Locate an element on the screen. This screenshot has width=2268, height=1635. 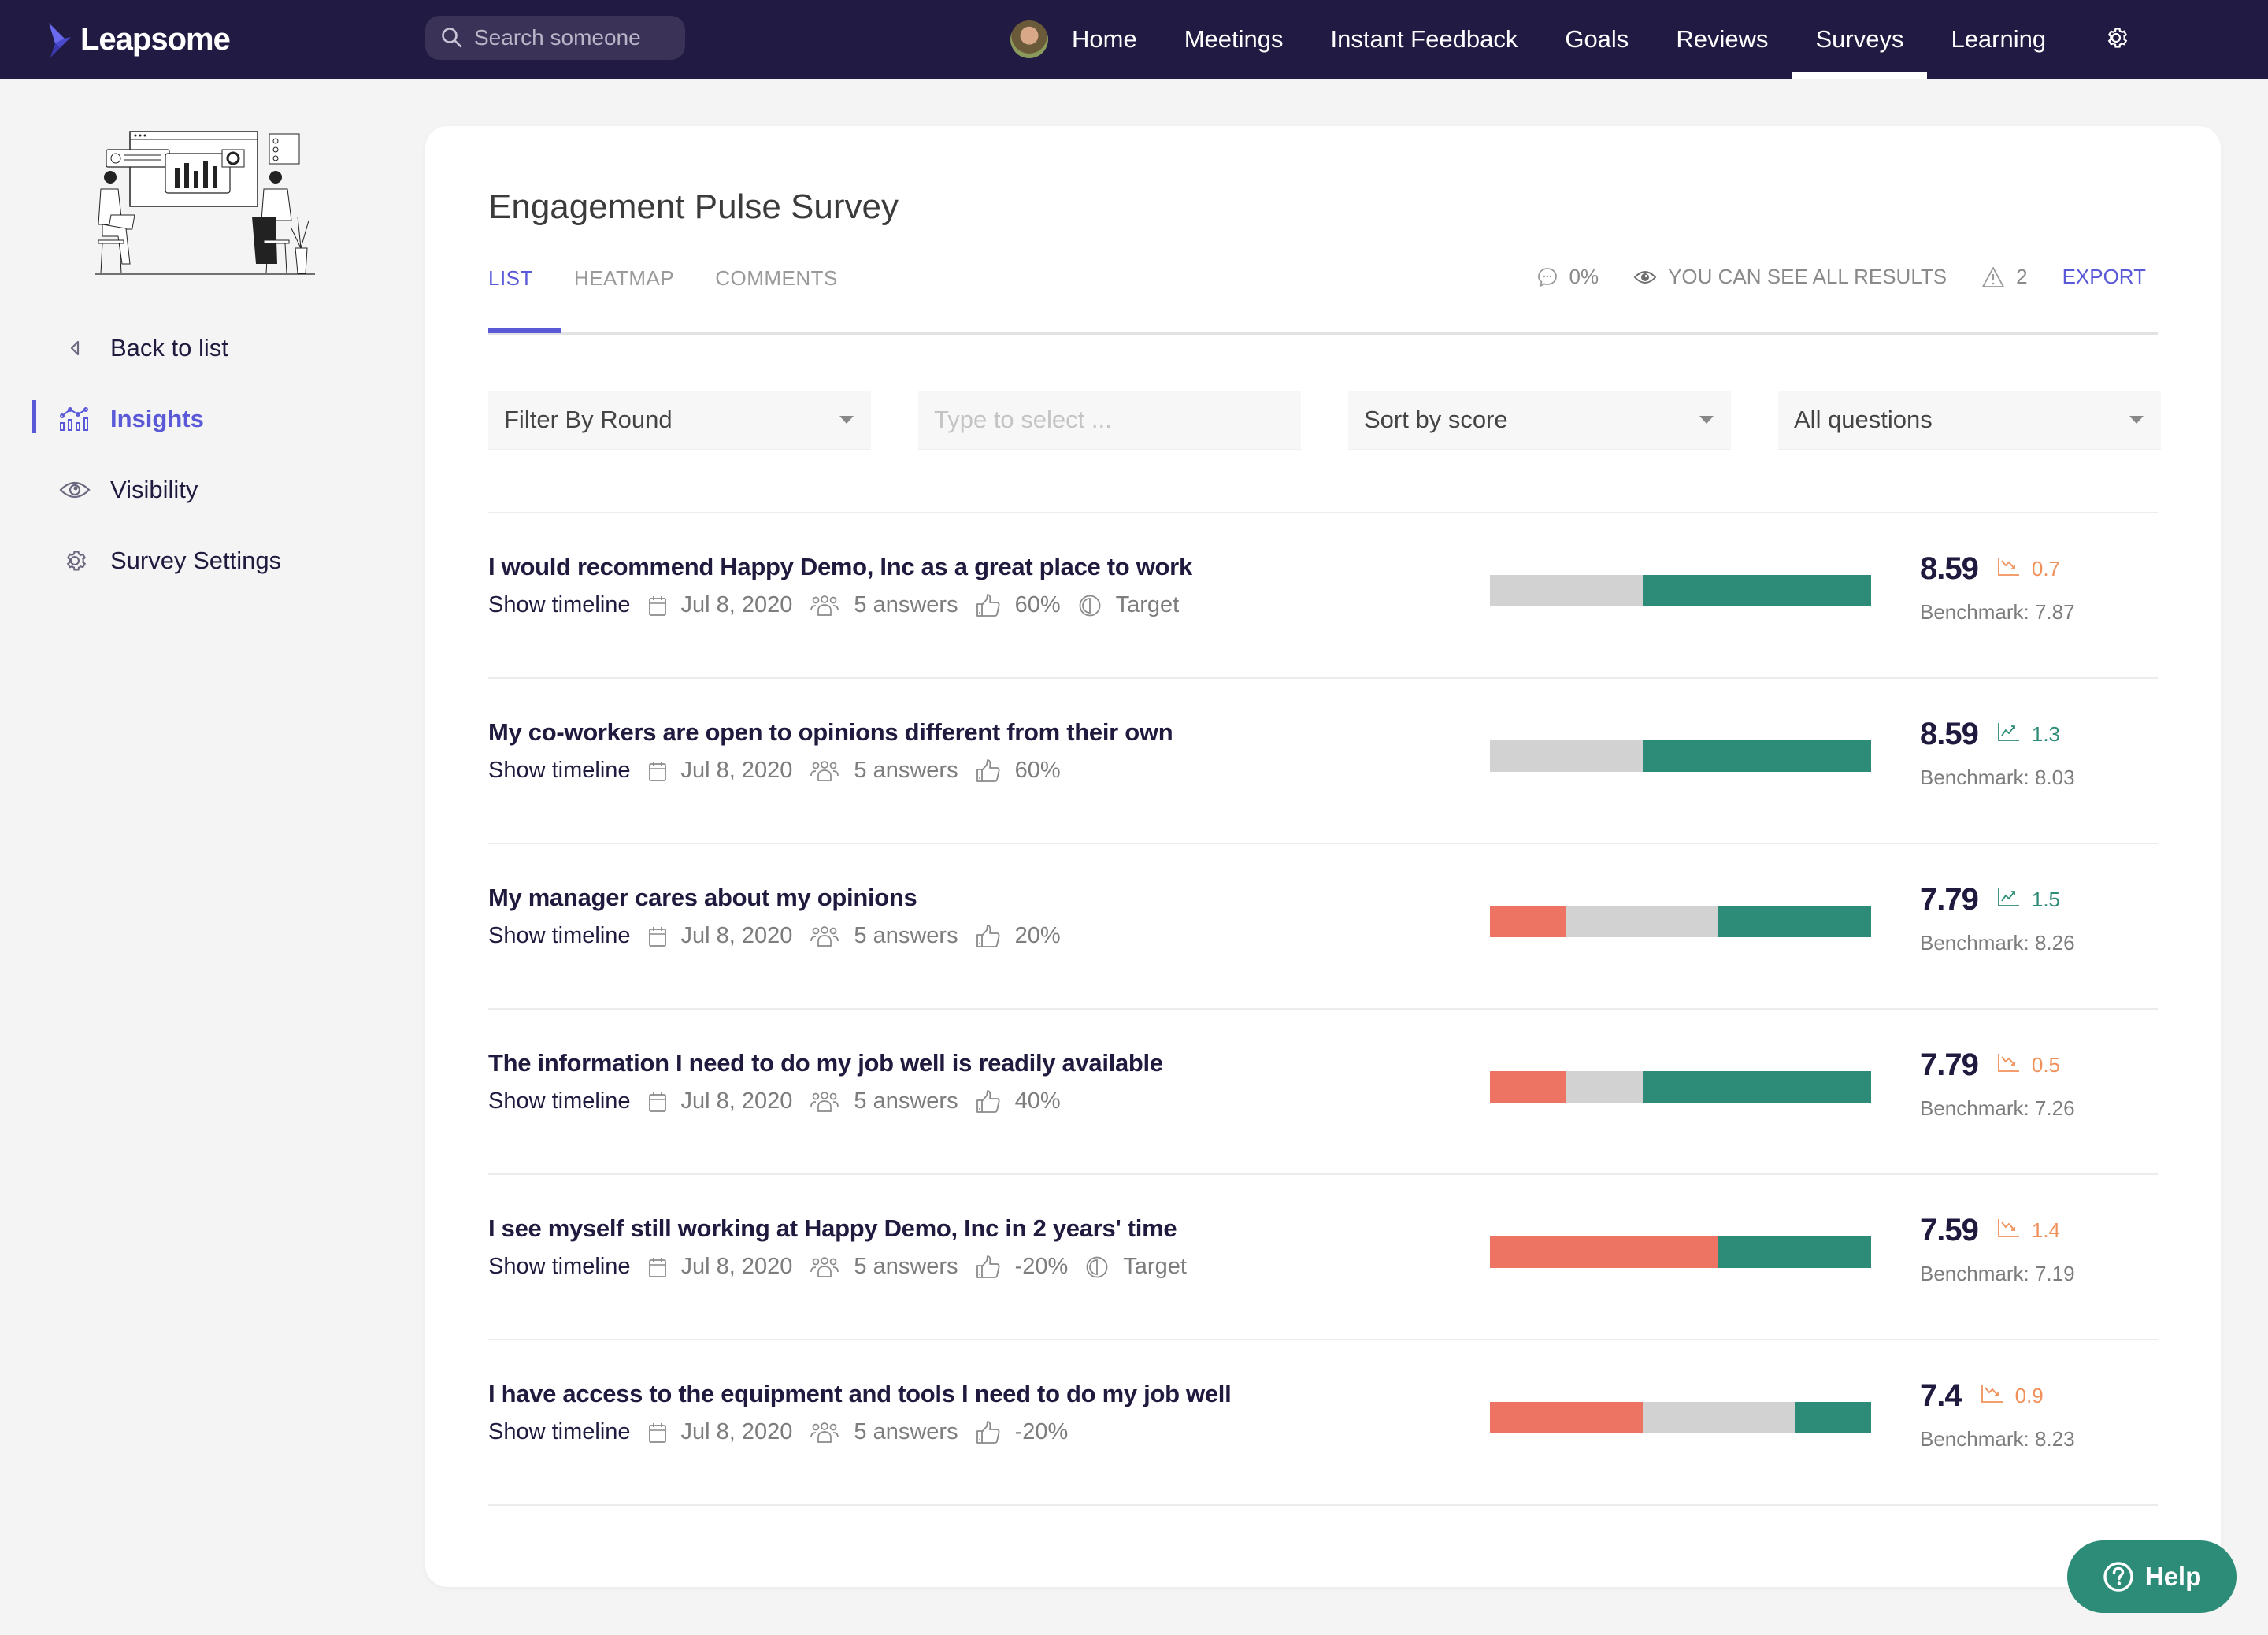
trend: 0.9 is located at coordinates (2012, 1396).